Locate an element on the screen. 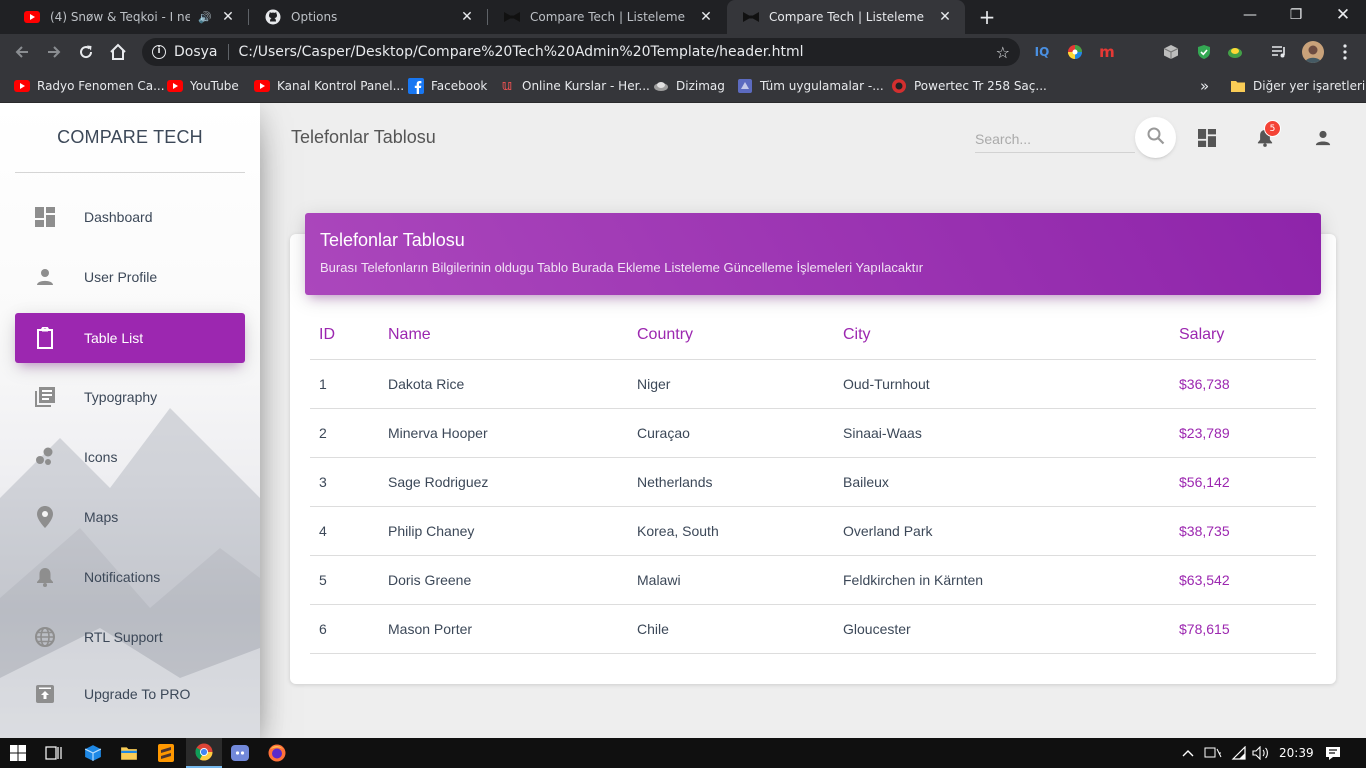 This screenshot has width=1366, height=768. reload-icon is located at coordinates (86, 52).